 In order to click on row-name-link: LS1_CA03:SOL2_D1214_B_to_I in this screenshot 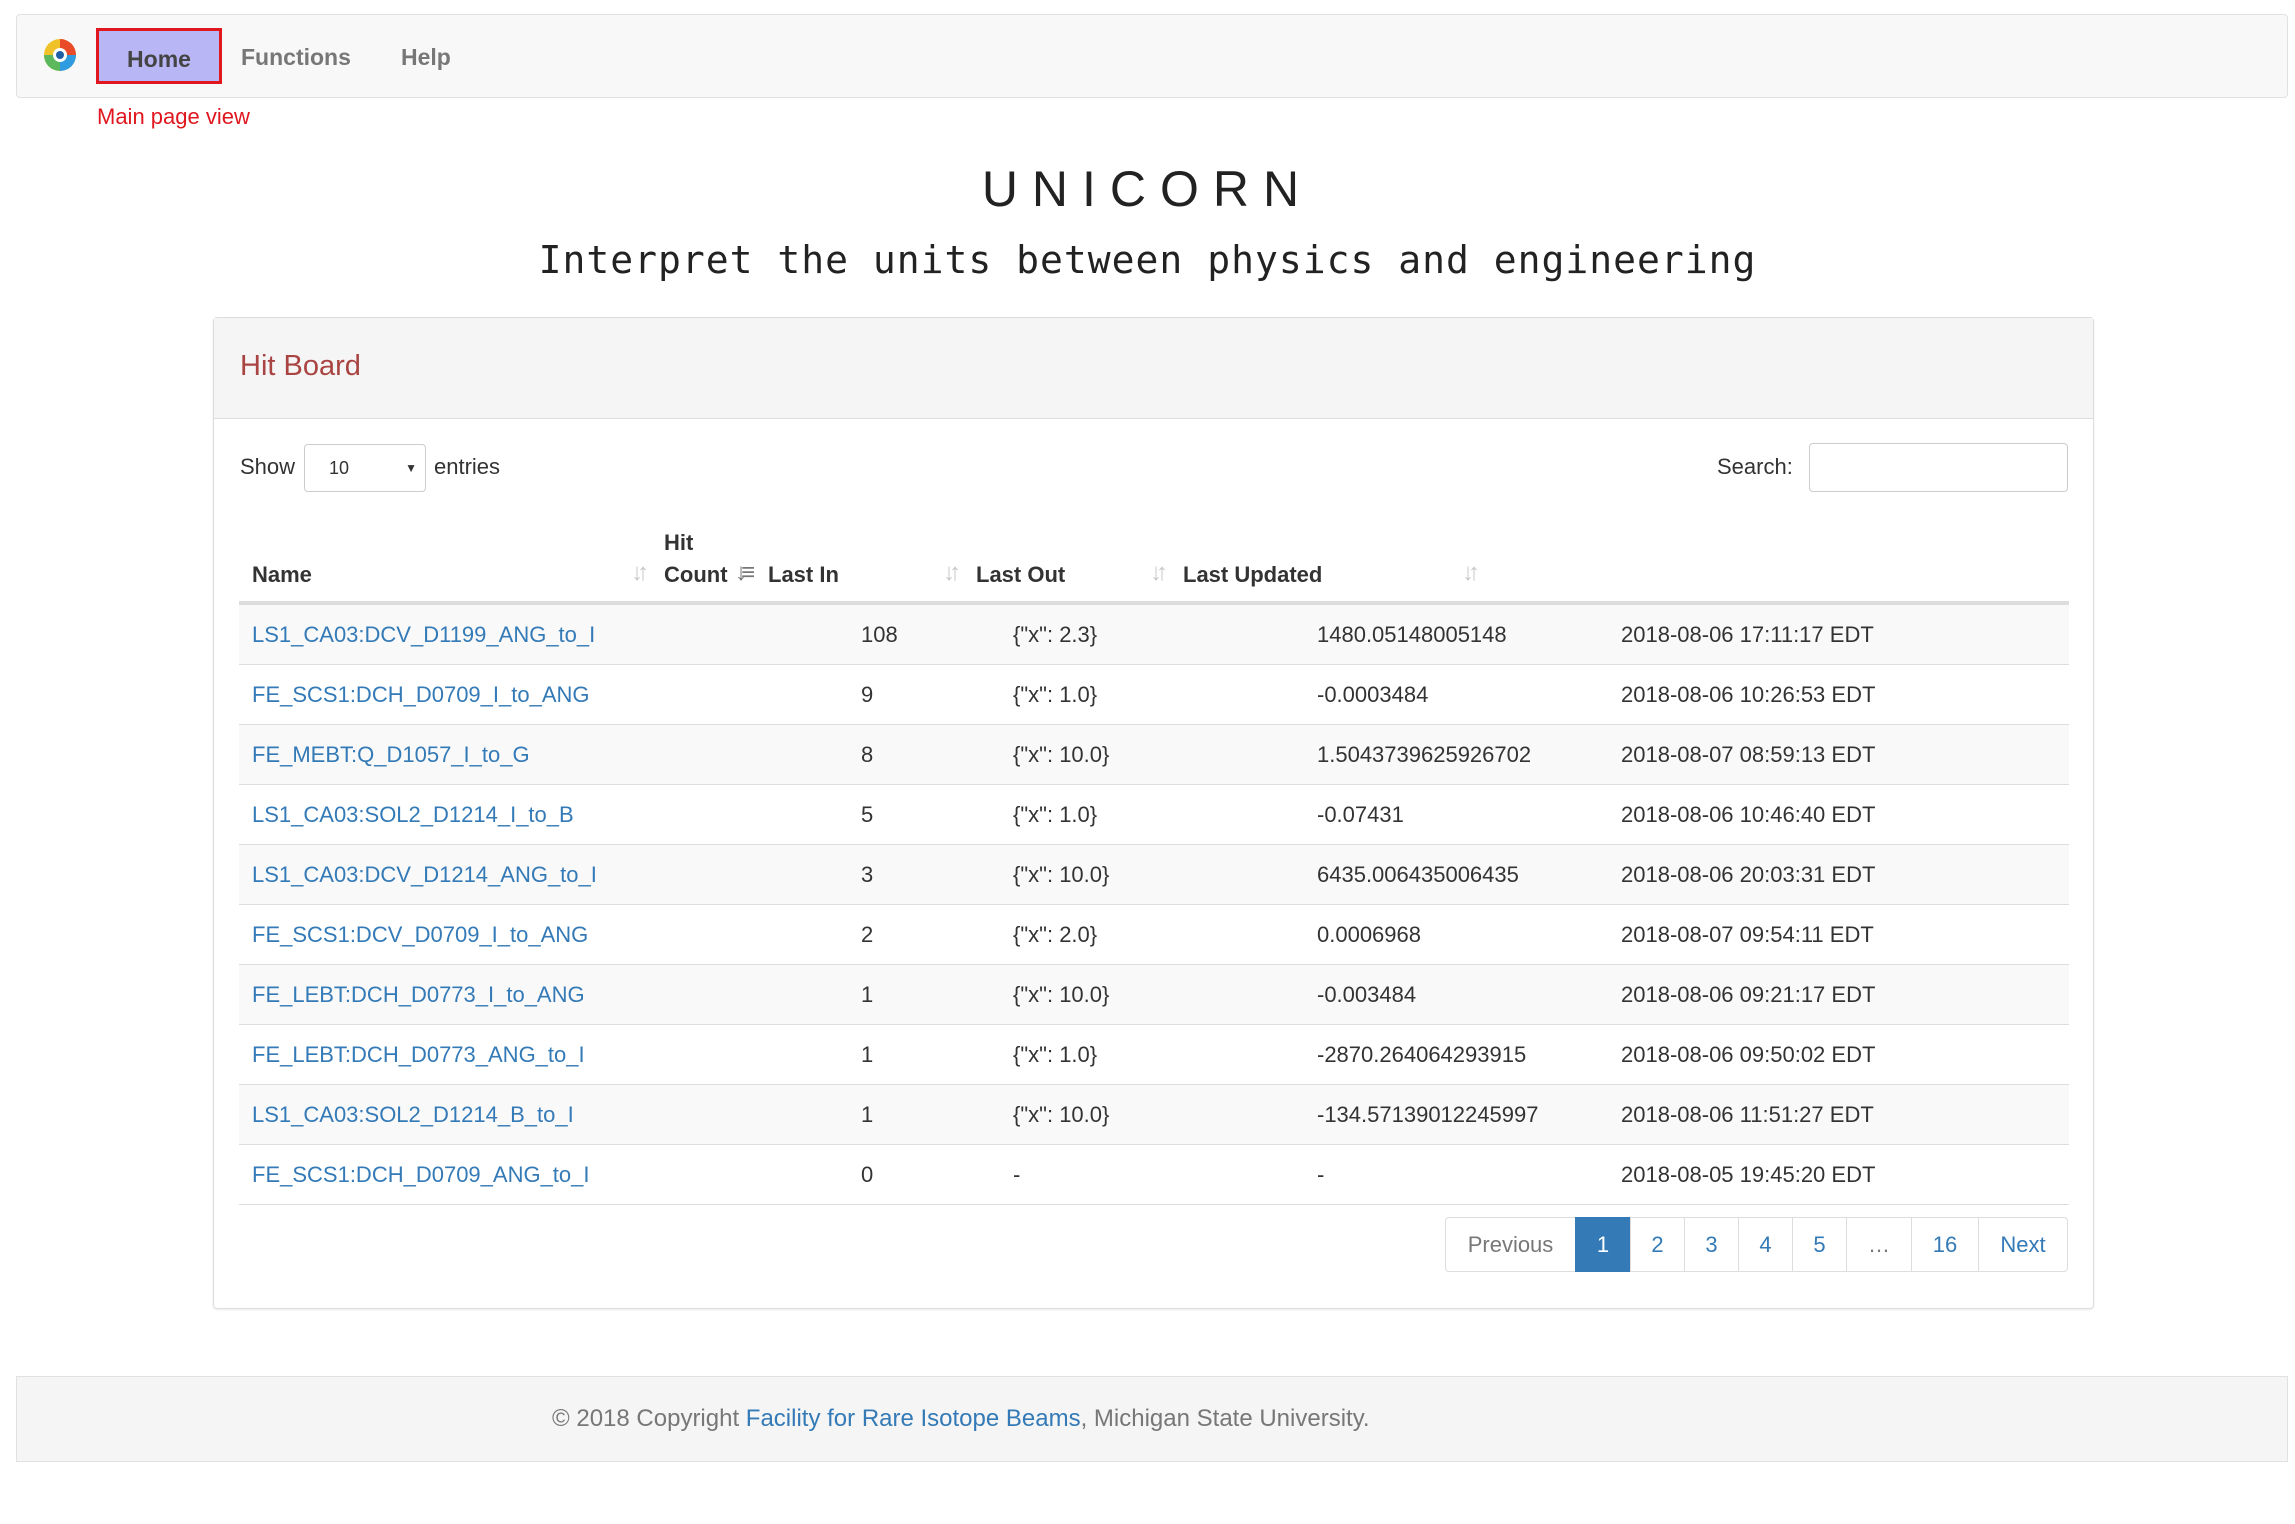, I will do `click(413, 1115)`.